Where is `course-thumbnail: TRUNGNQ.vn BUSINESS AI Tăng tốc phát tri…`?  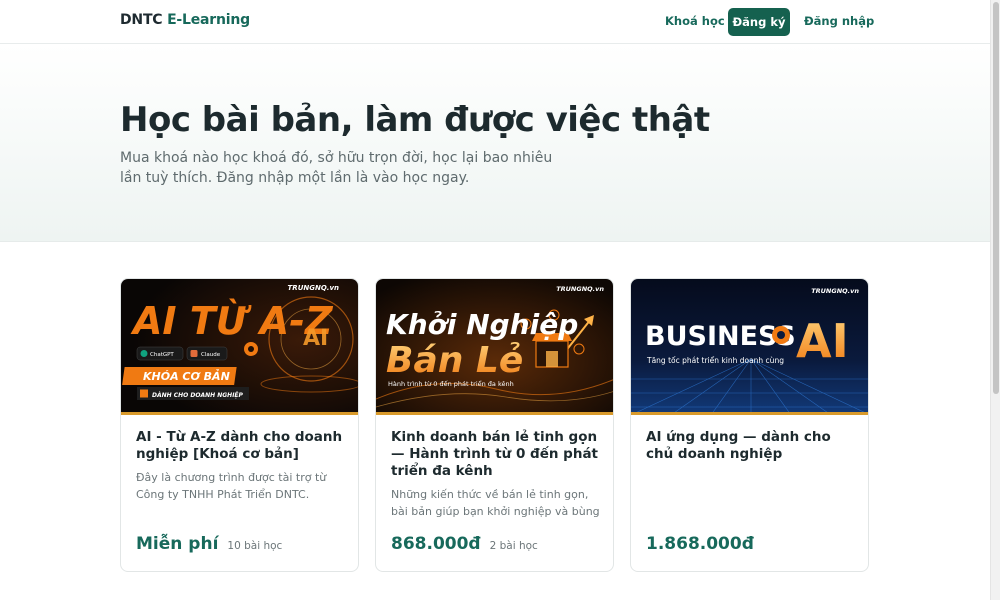 course-thumbnail: TRUNGNQ.vn BUSINESS AI Tăng tốc phát tri… is located at coordinates (749, 347).